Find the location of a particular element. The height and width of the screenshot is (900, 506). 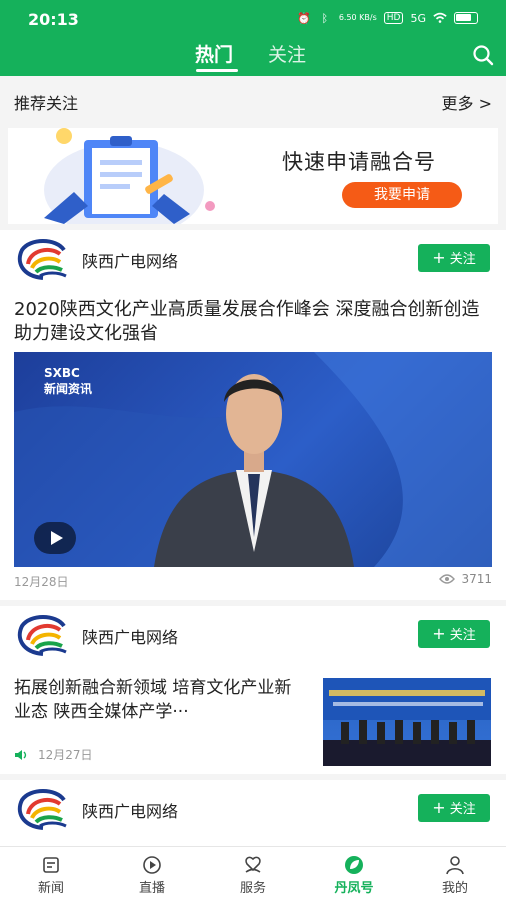

play-icon is located at coordinates (55, 538).